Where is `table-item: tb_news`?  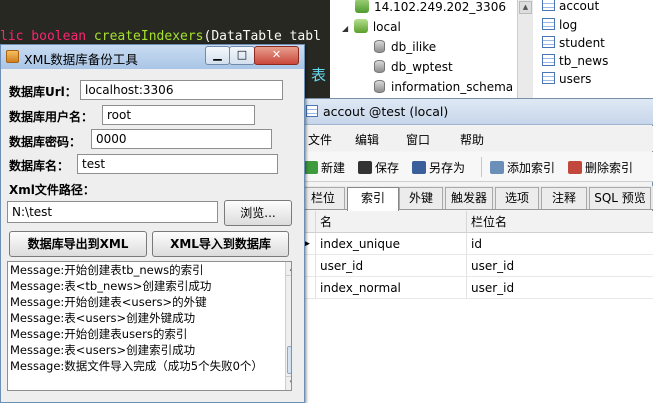 table-item: tb_news is located at coordinates (575, 61).